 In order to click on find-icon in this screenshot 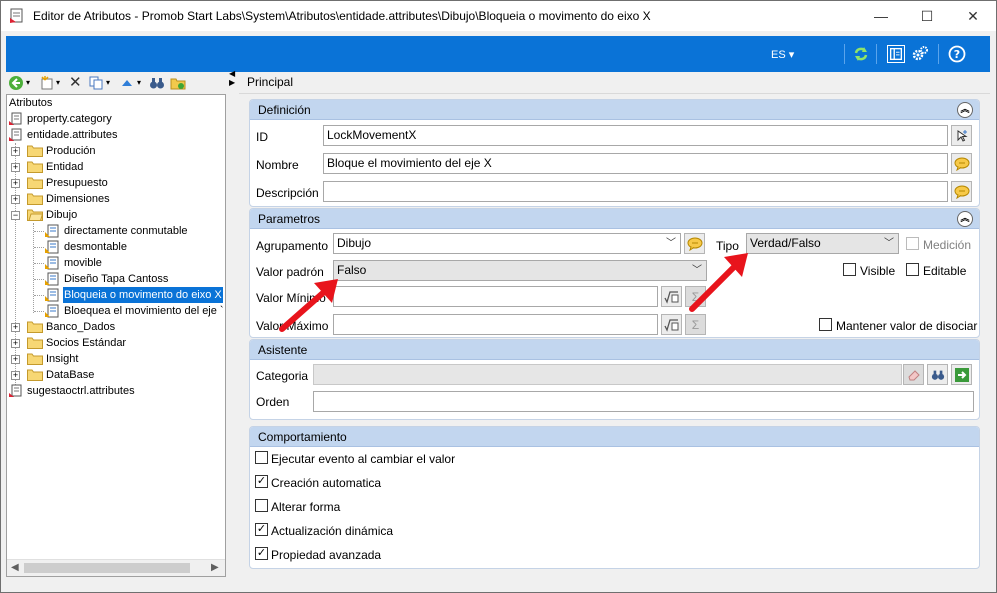, I will do `click(157, 83)`.